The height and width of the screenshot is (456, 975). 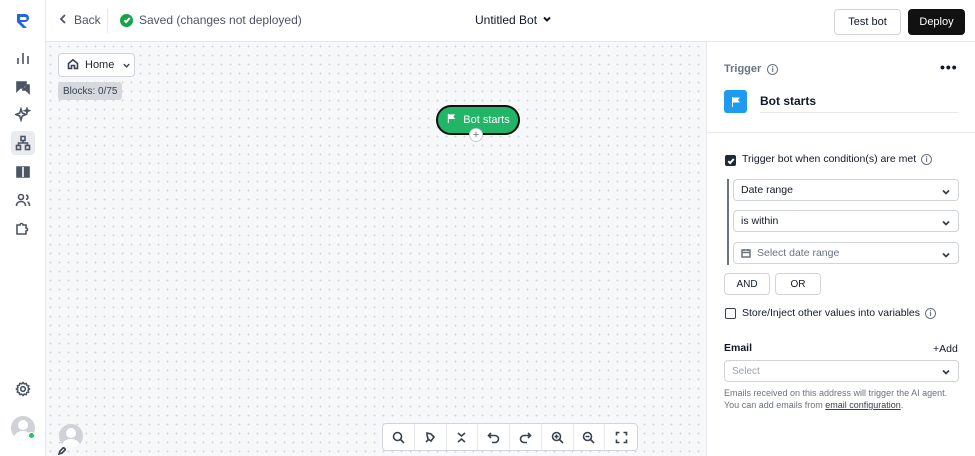 I want to click on condition-checkbox-label: Trigger bot when condition(s) are met i, so click(x=837, y=159).